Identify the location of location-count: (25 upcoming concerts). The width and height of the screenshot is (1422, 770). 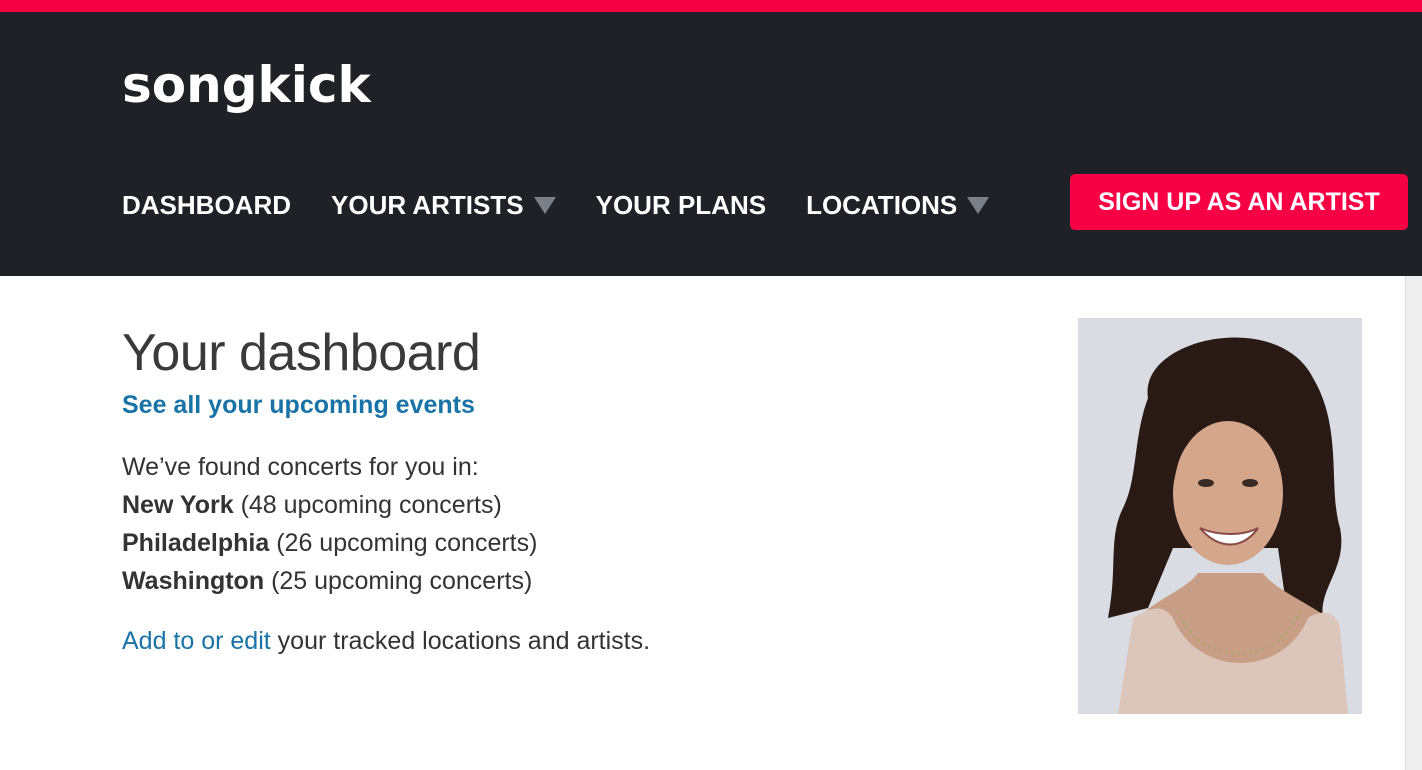
(402, 581).